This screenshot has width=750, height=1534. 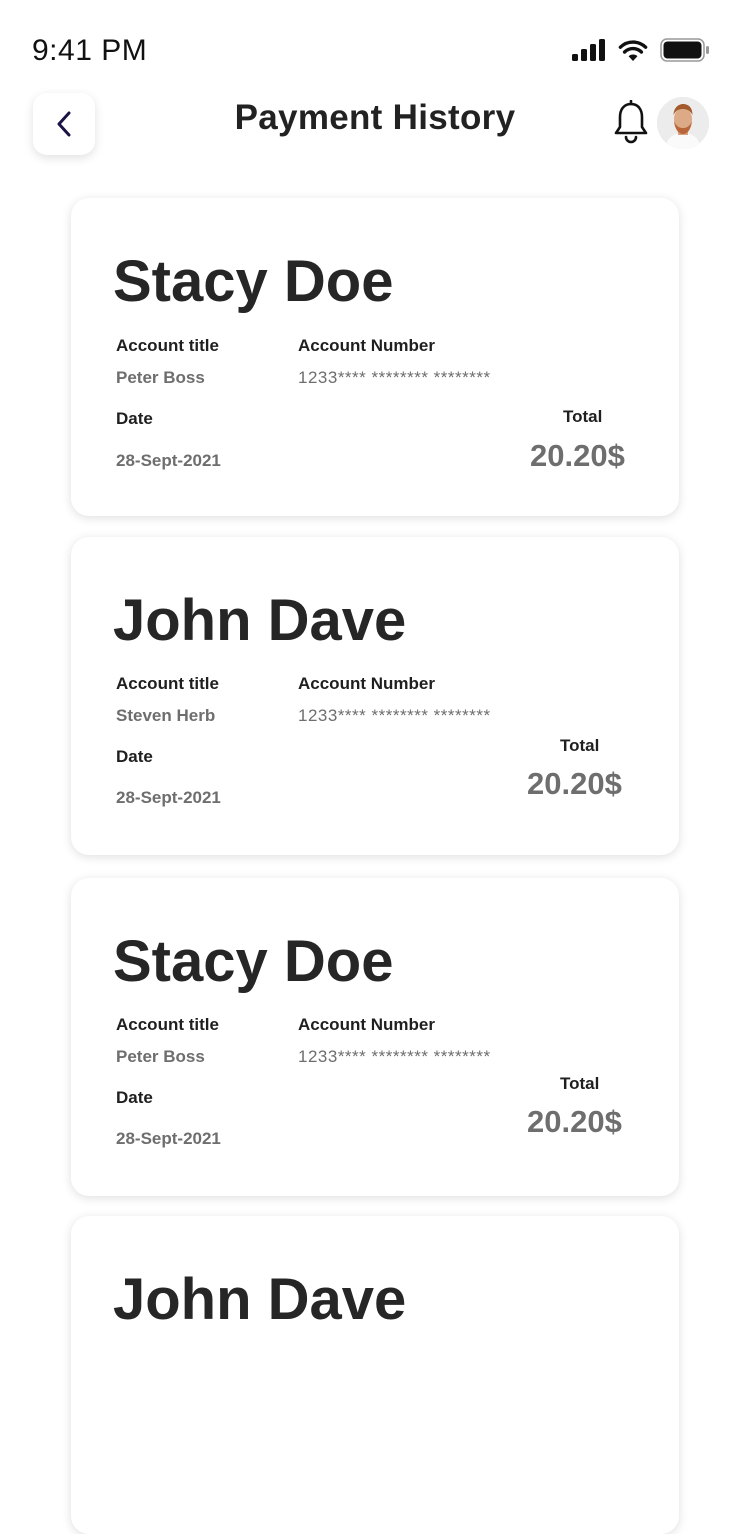 I want to click on avatar, so click(x=683, y=123).